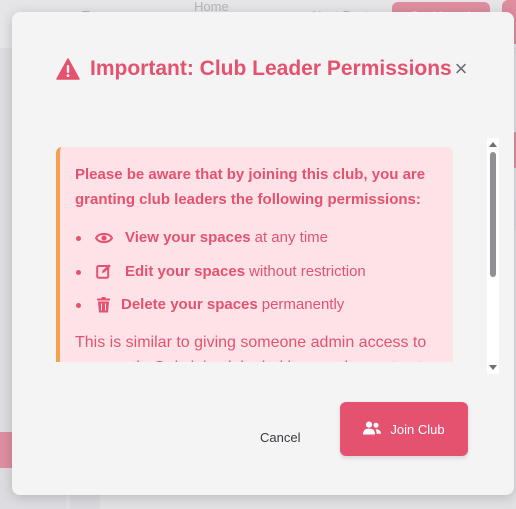 The image size is (516, 509). I want to click on permission-item-view: View your spaces at any time, so click(264, 238).